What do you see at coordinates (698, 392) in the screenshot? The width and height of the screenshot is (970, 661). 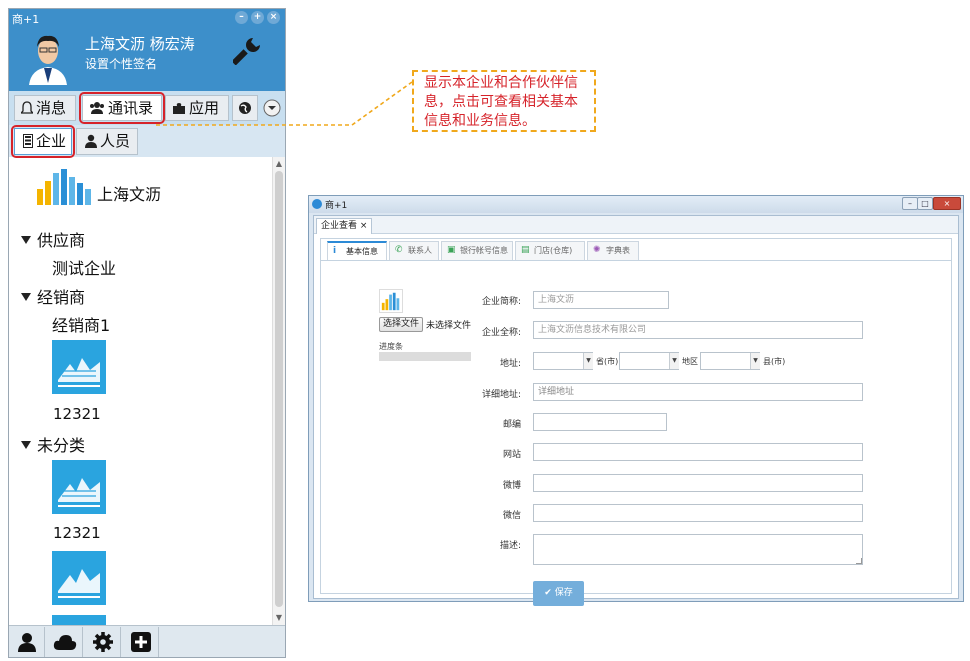 I see `detail-address-input: 详细地址` at bounding box center [698, 392].